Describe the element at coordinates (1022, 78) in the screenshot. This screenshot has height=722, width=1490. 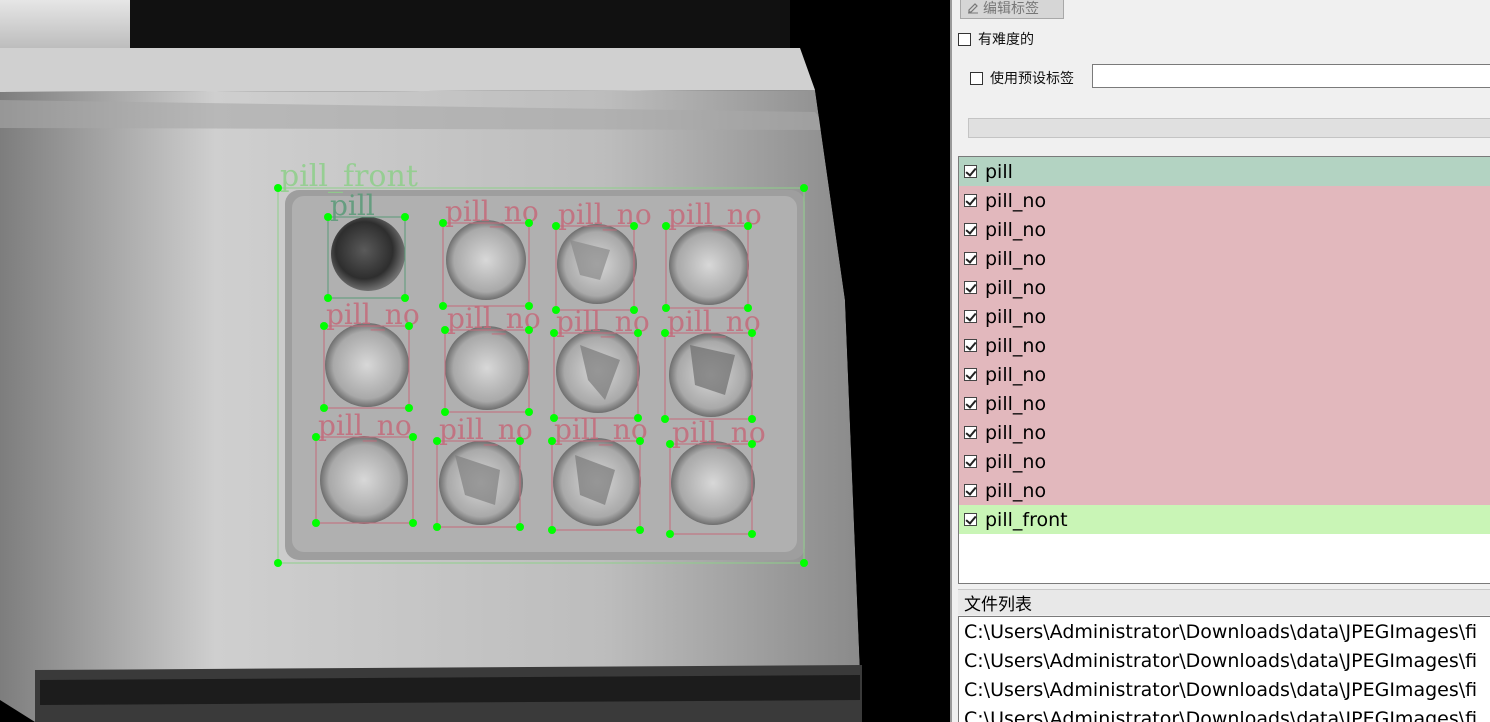
I see `use-preset-row: 使用预设标签` at that location.